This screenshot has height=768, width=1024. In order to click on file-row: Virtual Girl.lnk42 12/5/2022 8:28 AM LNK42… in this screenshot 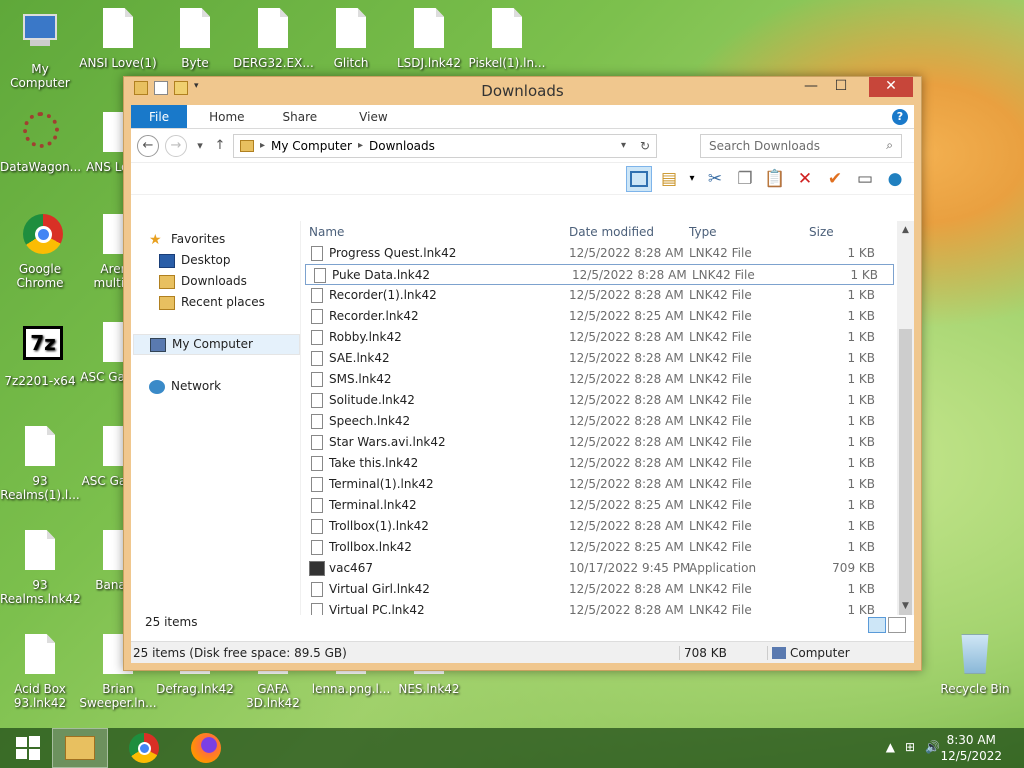, I will do `click(608, 589)`.